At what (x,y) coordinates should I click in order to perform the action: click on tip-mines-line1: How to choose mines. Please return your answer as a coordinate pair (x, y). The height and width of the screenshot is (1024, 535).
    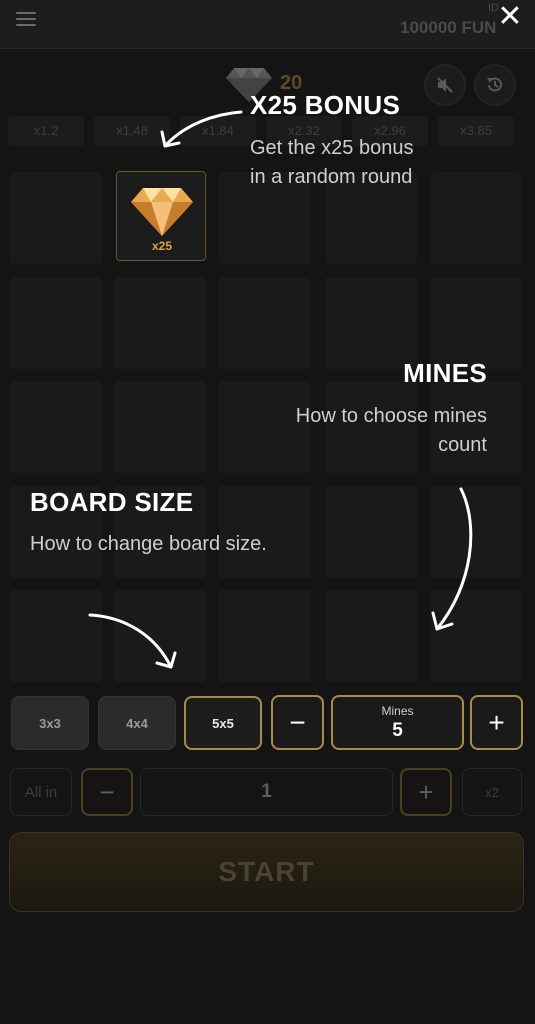
    Looking at the image, I should click on (391, 416).